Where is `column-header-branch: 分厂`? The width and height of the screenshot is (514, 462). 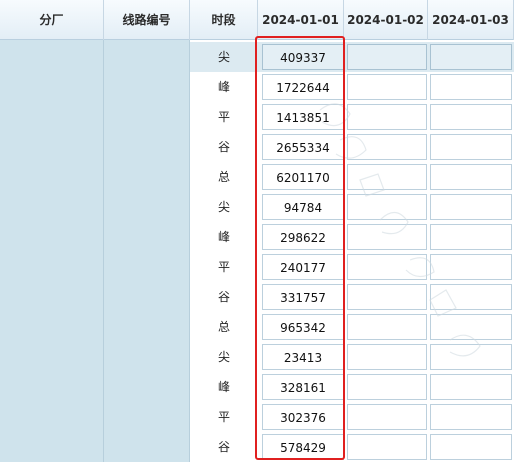 column-header-branch: 分厂 is located at coordinates (52, 20).